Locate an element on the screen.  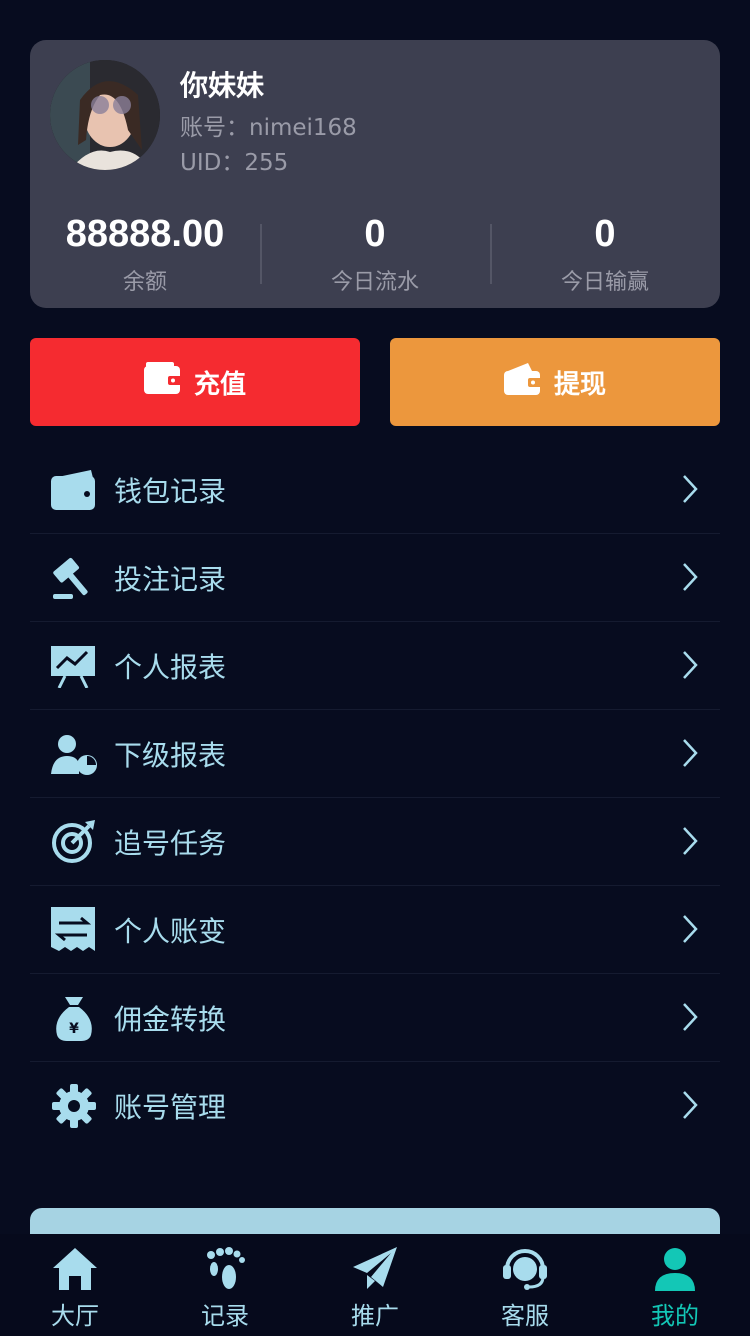
user-icon is located at coordinates (675, 1269).